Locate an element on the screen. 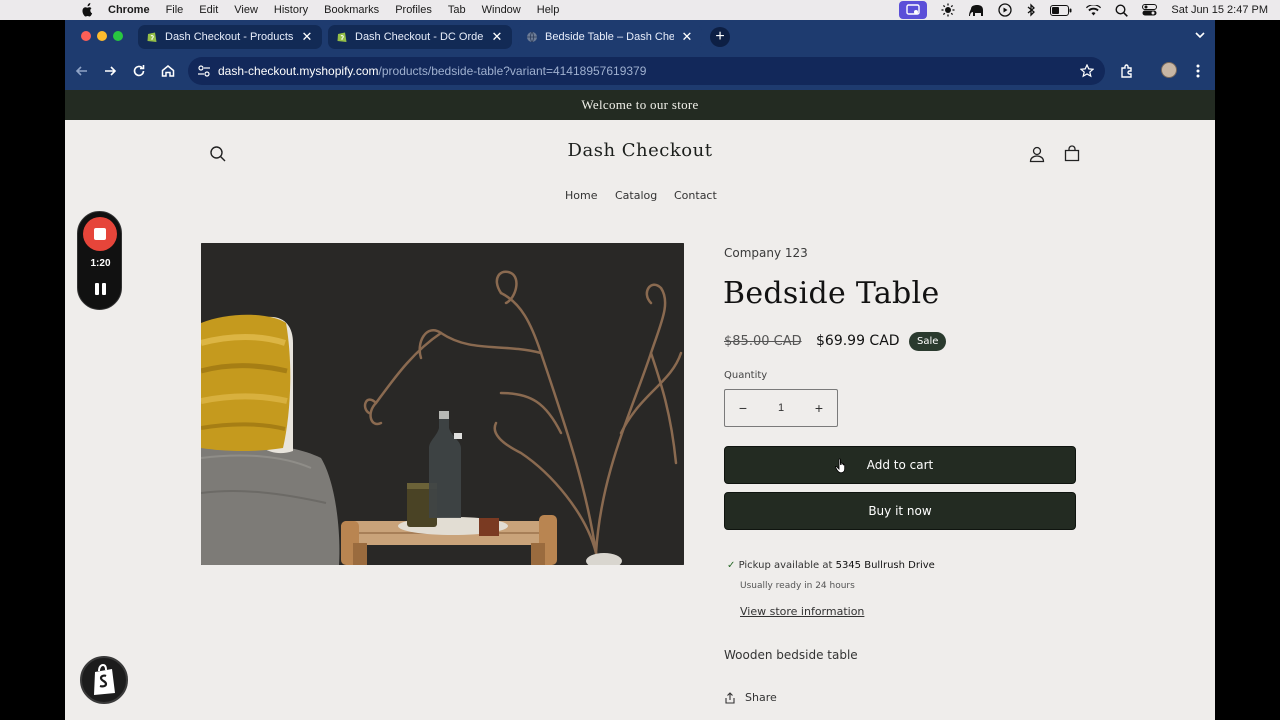 Image resolution: width=1280 pixels, height=720 pixels. quantity-increase-button: + is located at coordinates (819, 408).